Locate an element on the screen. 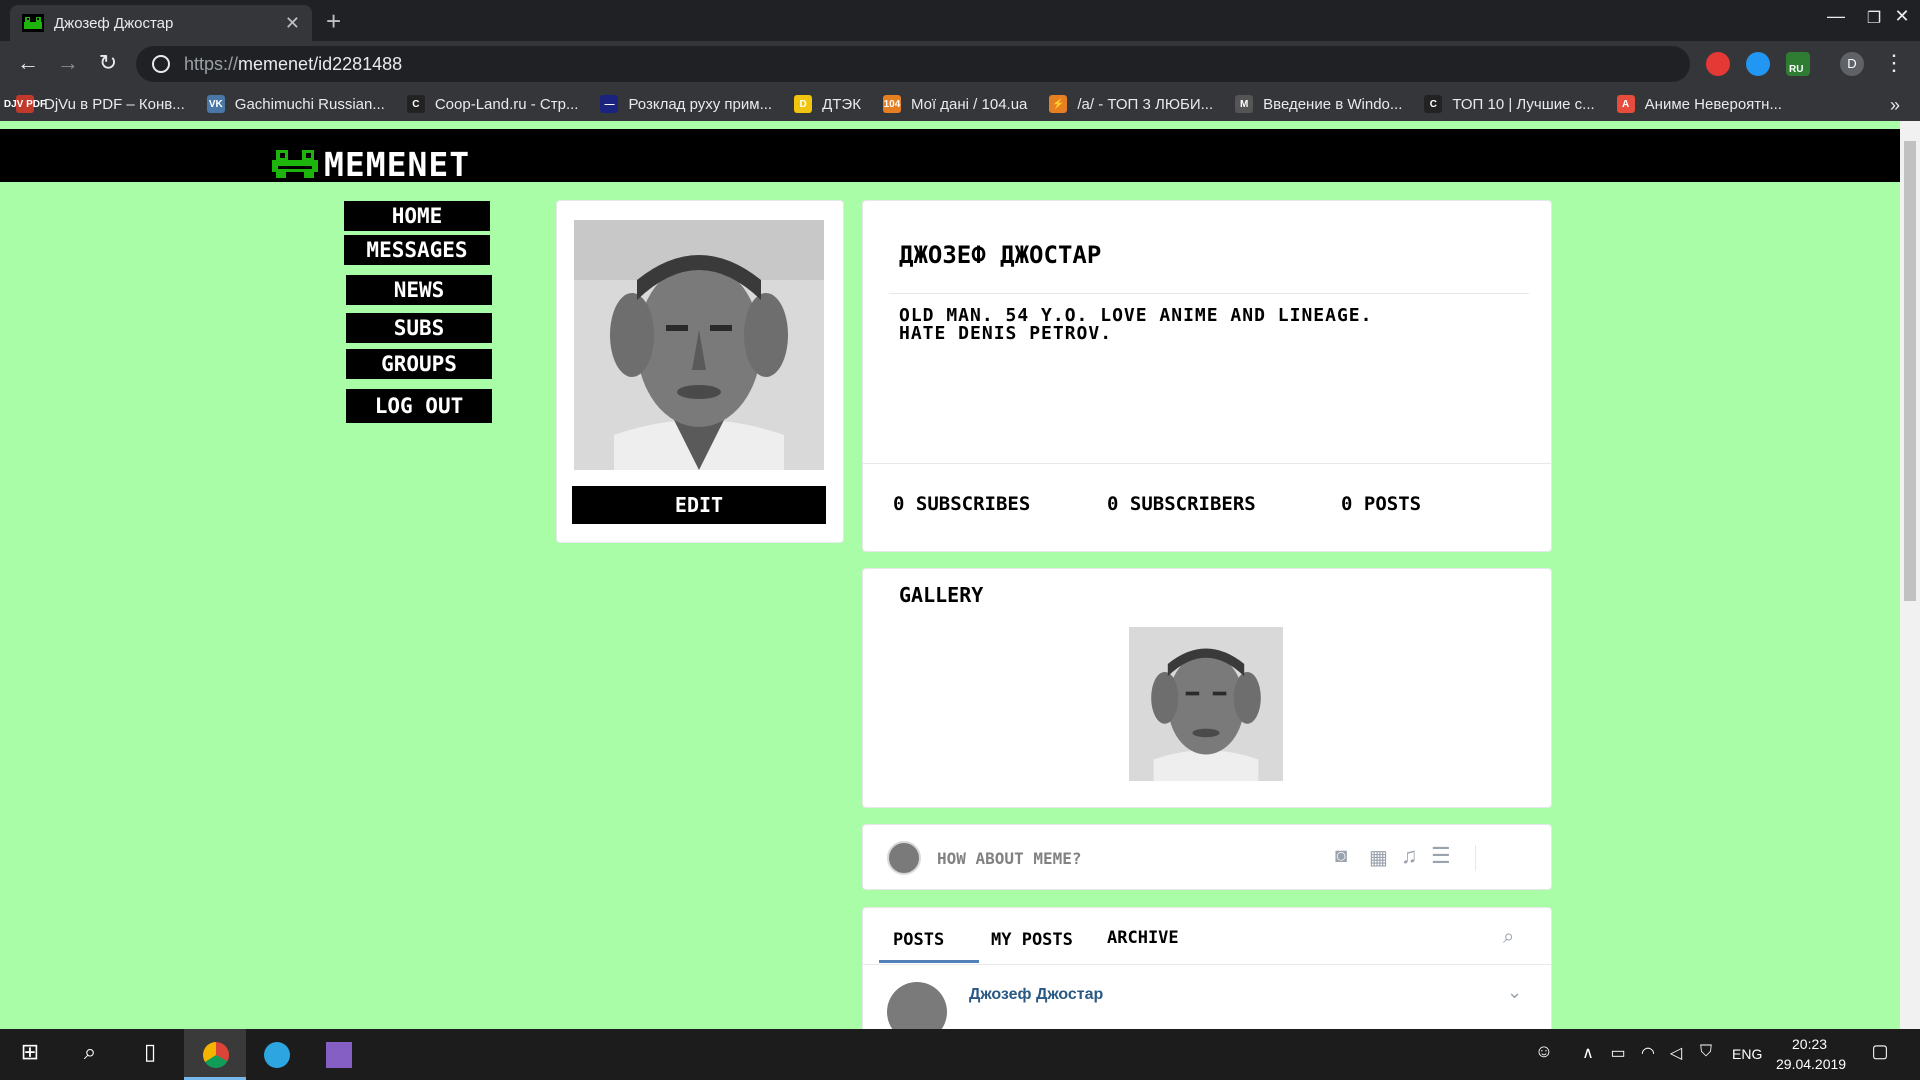  stats-divider is located at coordinates (1207, 463).